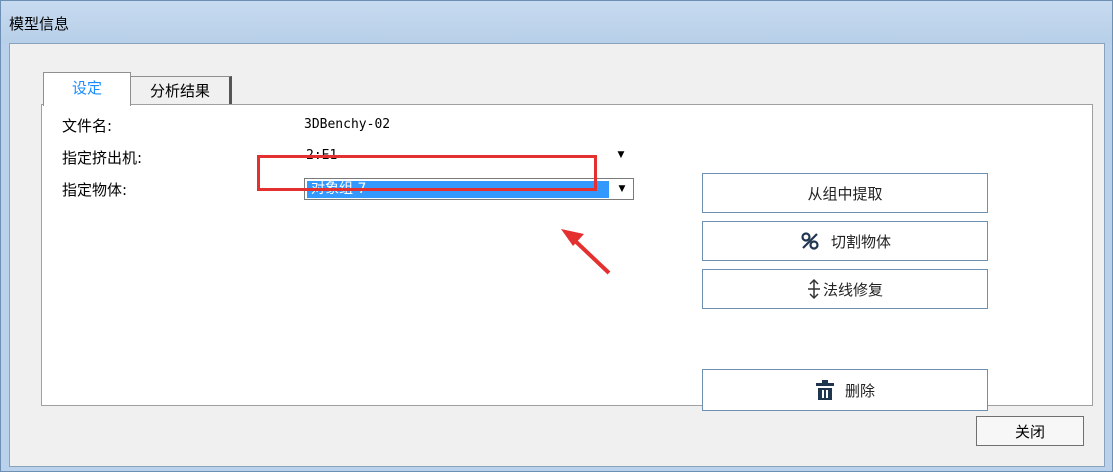 Image resolution: width=1113 pixels, height=472 pixels. Describe the element at coordinates (87, 126) in the screenshot. I see `file-name-label: 文件名:` at that location.